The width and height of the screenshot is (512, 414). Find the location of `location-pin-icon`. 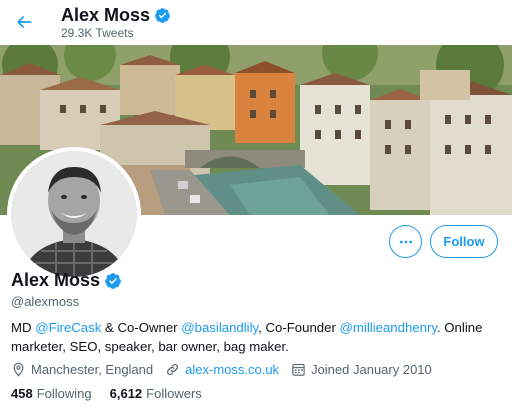

location-pin-icon is located at coordinates (18, 369).